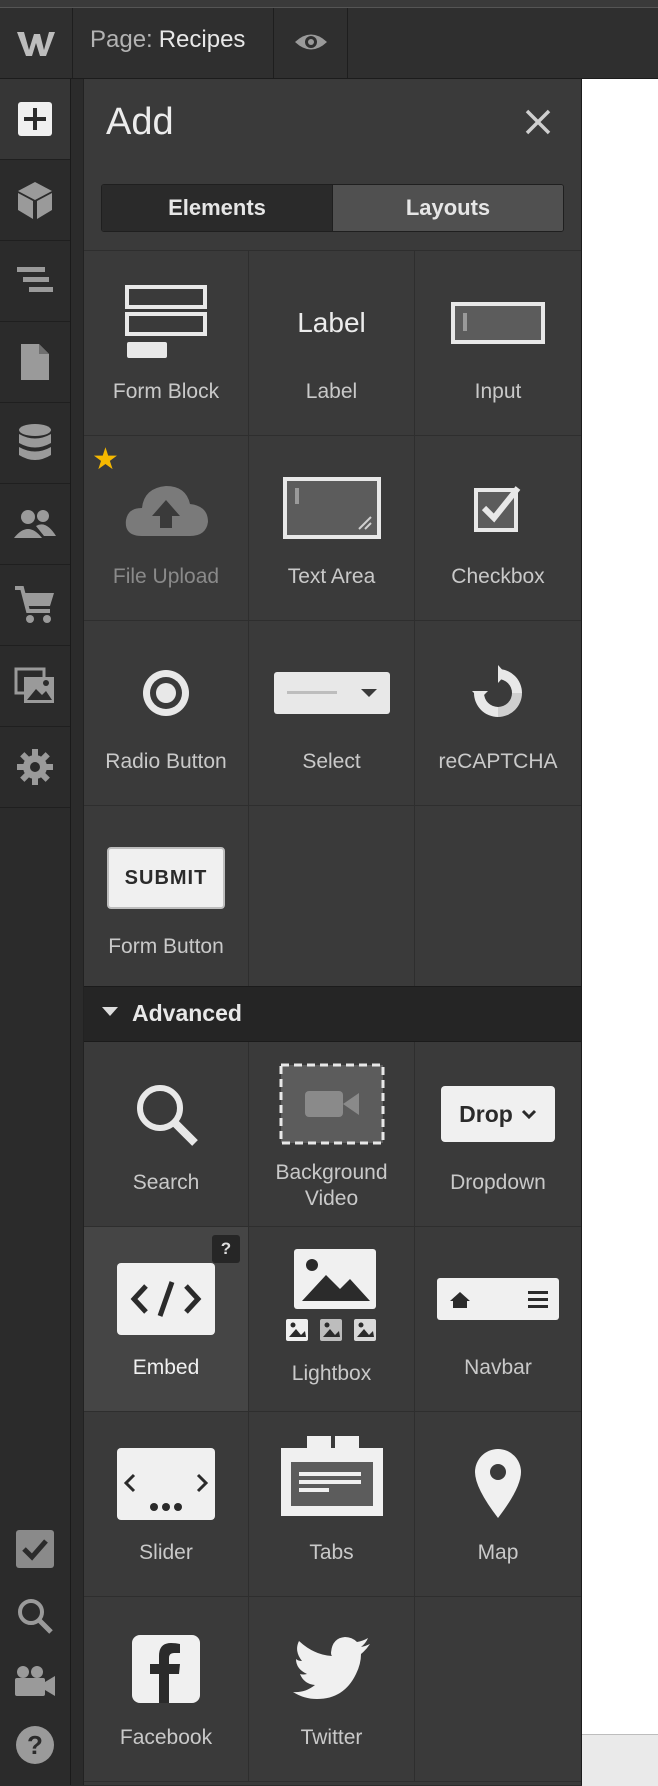 The width and height of the screenshot is (658, 1786). I want to click on dropdown-icon: Drop, so click(498, 1114).